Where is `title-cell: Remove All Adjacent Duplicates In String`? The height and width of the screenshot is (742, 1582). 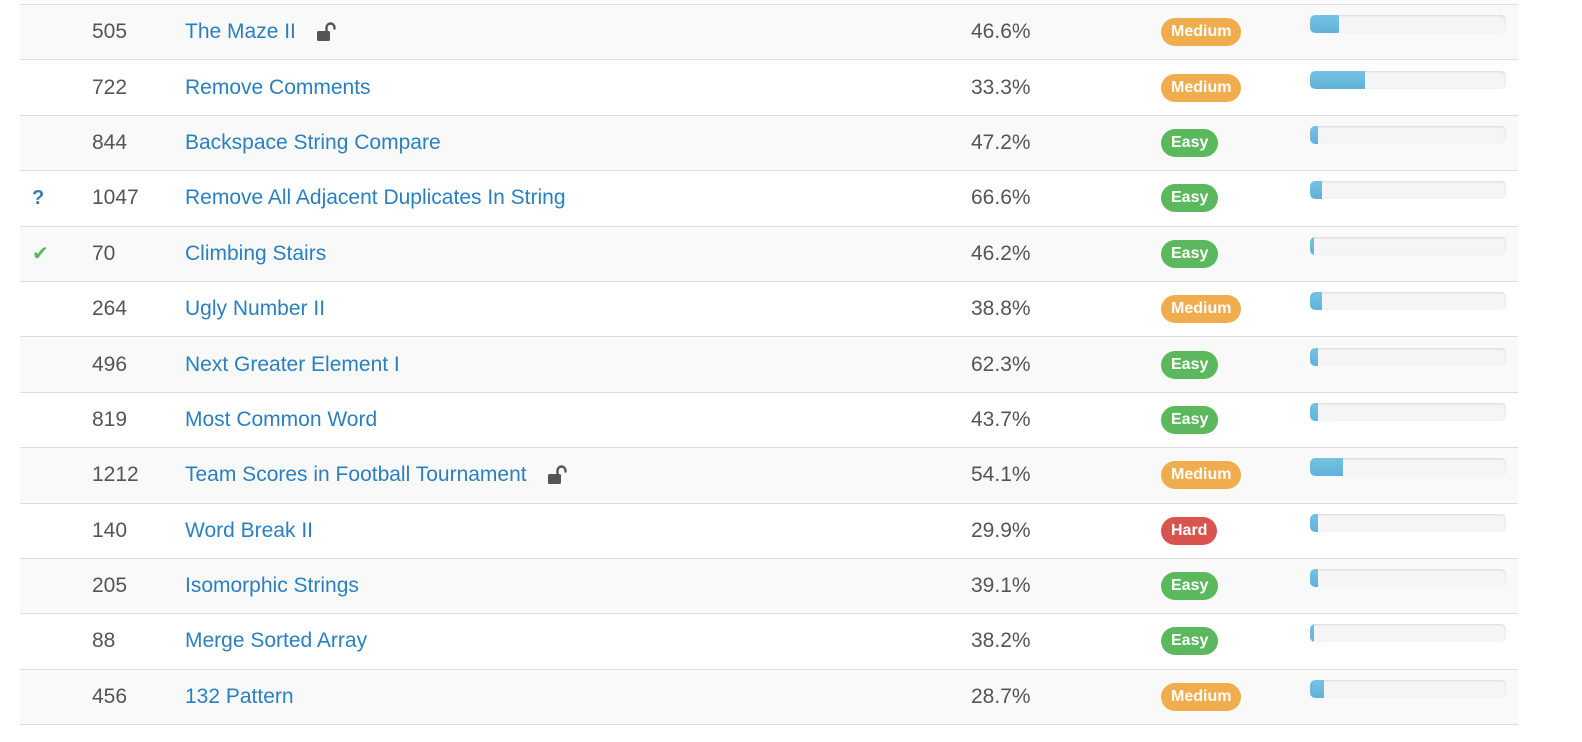
title-cell: Remove All Adjacent Duplicates In String is located at coordinates (375, 198).